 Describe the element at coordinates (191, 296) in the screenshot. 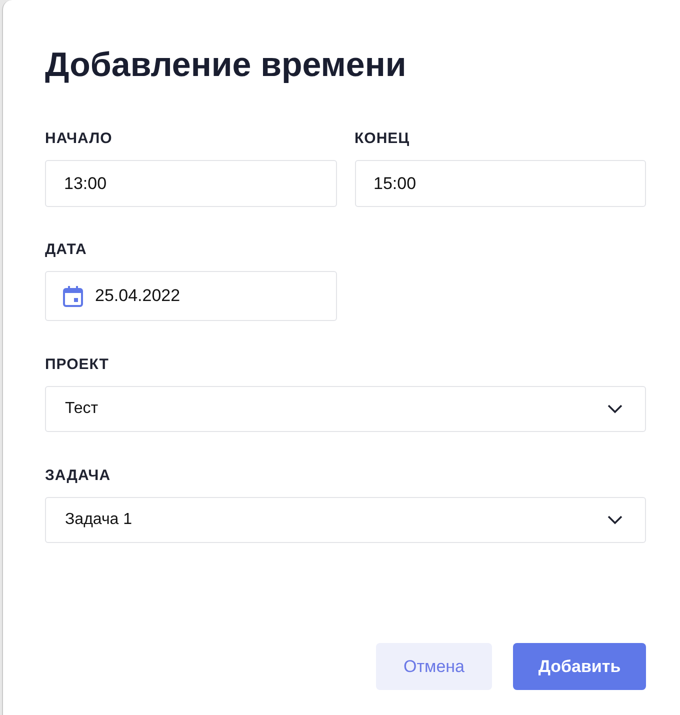

I see `date-field: 25.04.2022` at that location.